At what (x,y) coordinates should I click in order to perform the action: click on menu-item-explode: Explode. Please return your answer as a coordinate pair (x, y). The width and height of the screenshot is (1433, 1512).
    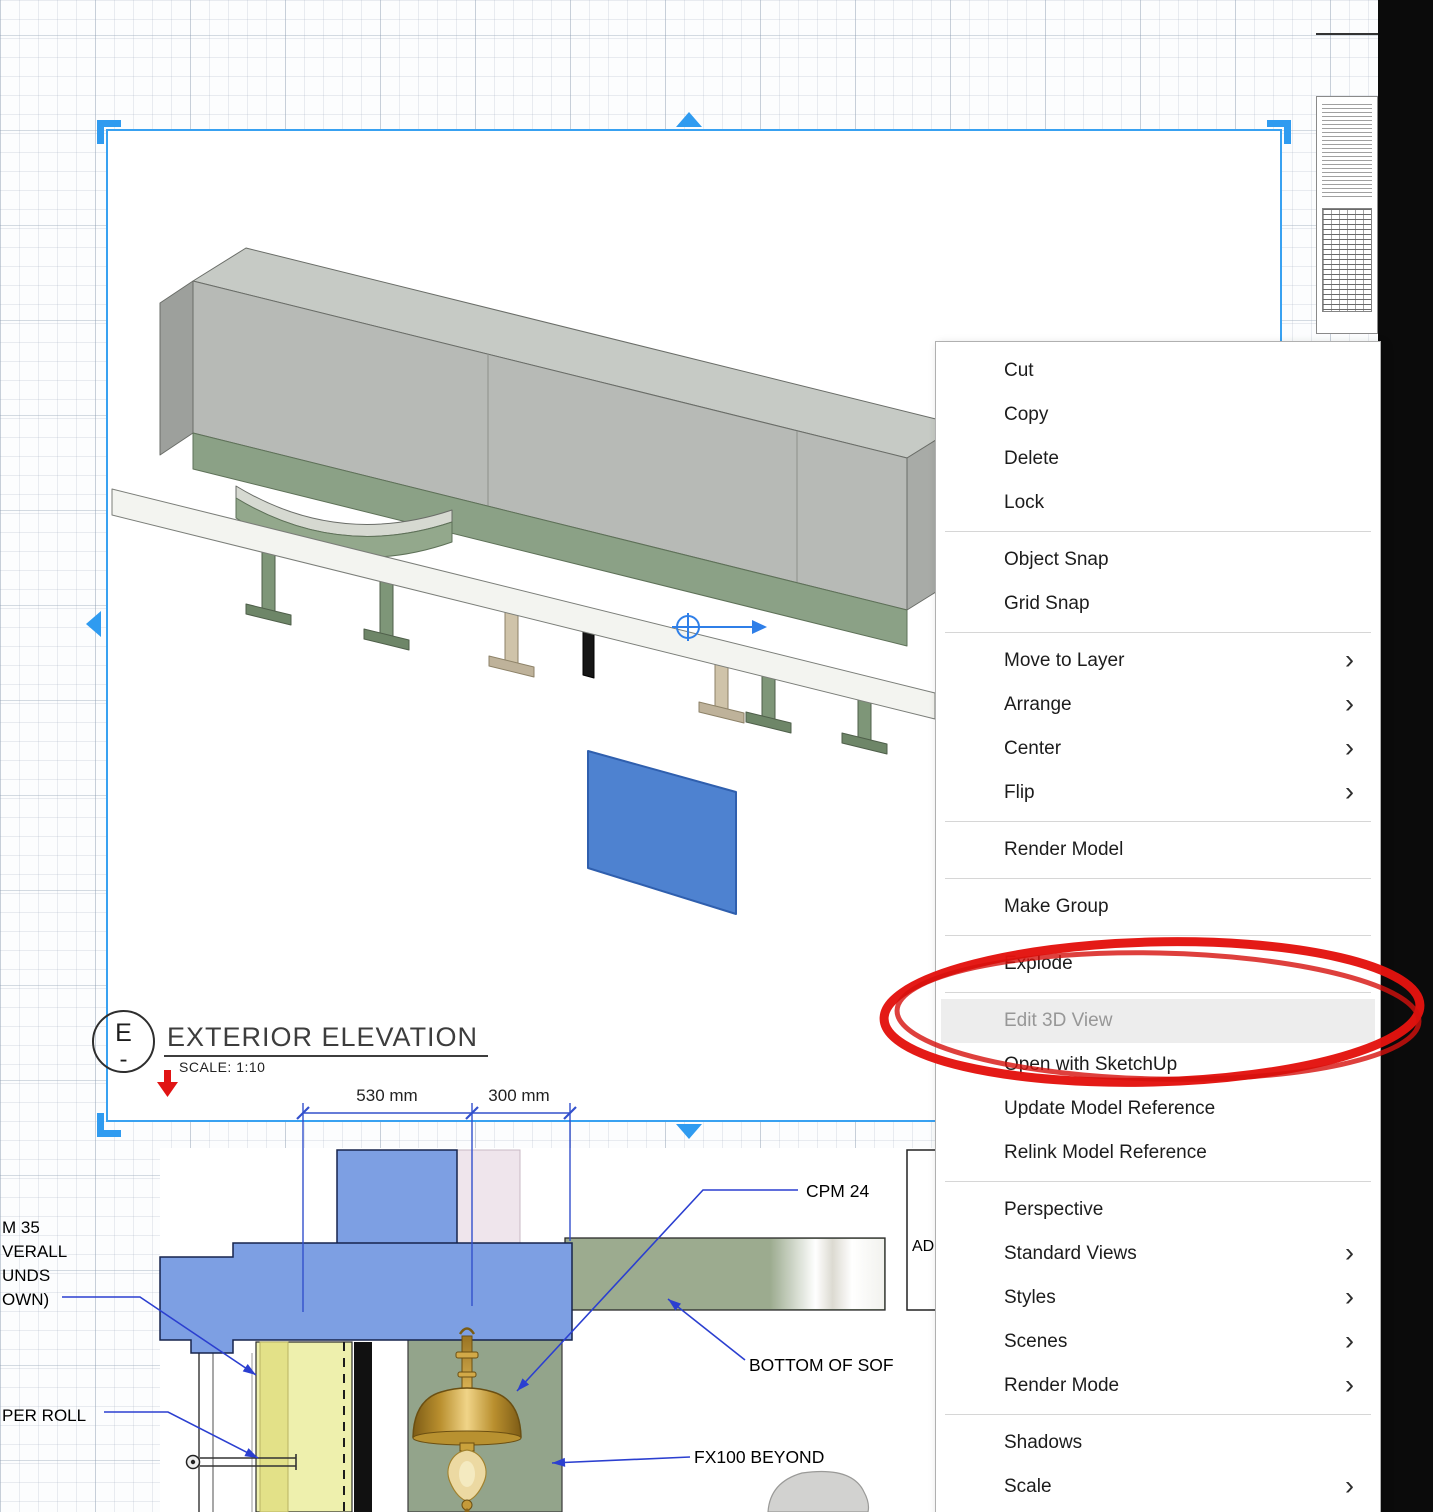
    Looking at the image, I should click on (1158, 964).